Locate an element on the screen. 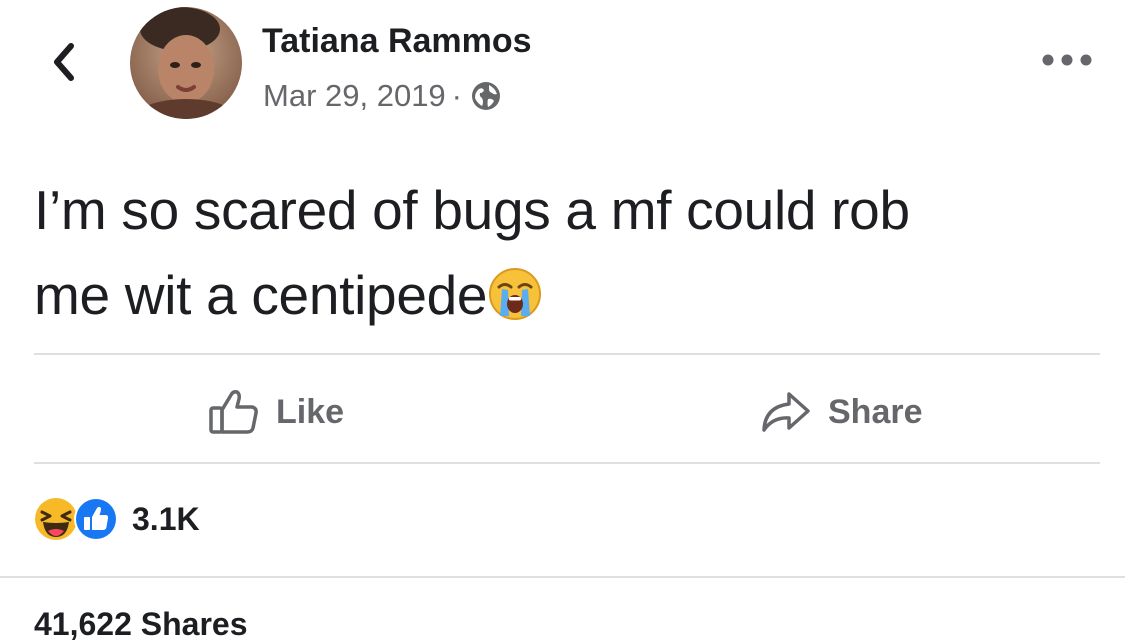  share-label: Share is located at coordinates (875, 411).